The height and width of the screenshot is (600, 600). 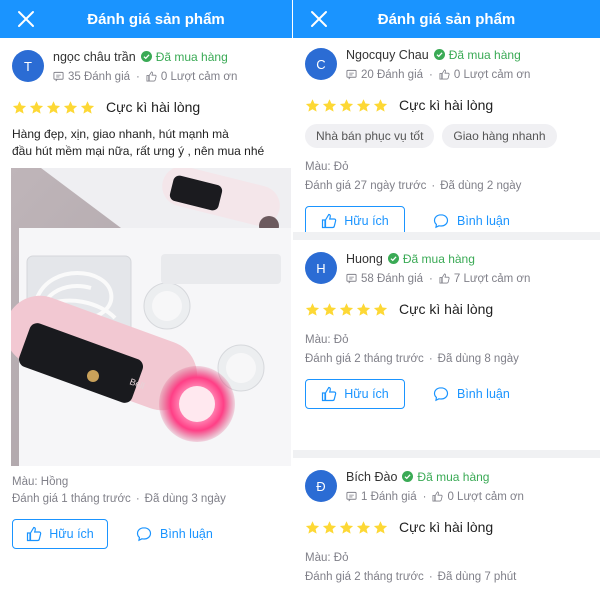 I want to click on thanks-count: 7 Lượt cảm ơn, so click(x=492, y=278).